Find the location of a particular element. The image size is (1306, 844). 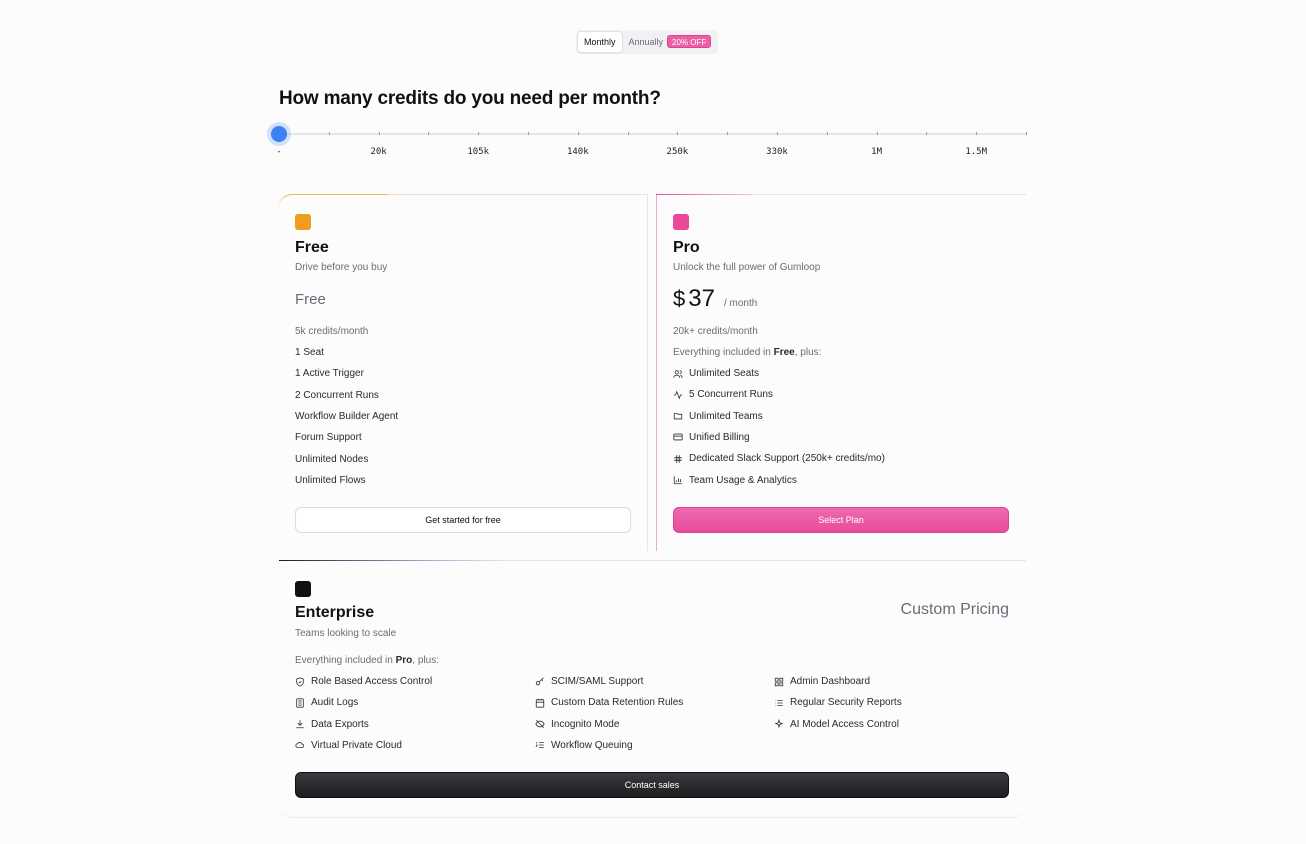

pro-feature-item: Unlimited Teams is located at coordinates (718, 416).